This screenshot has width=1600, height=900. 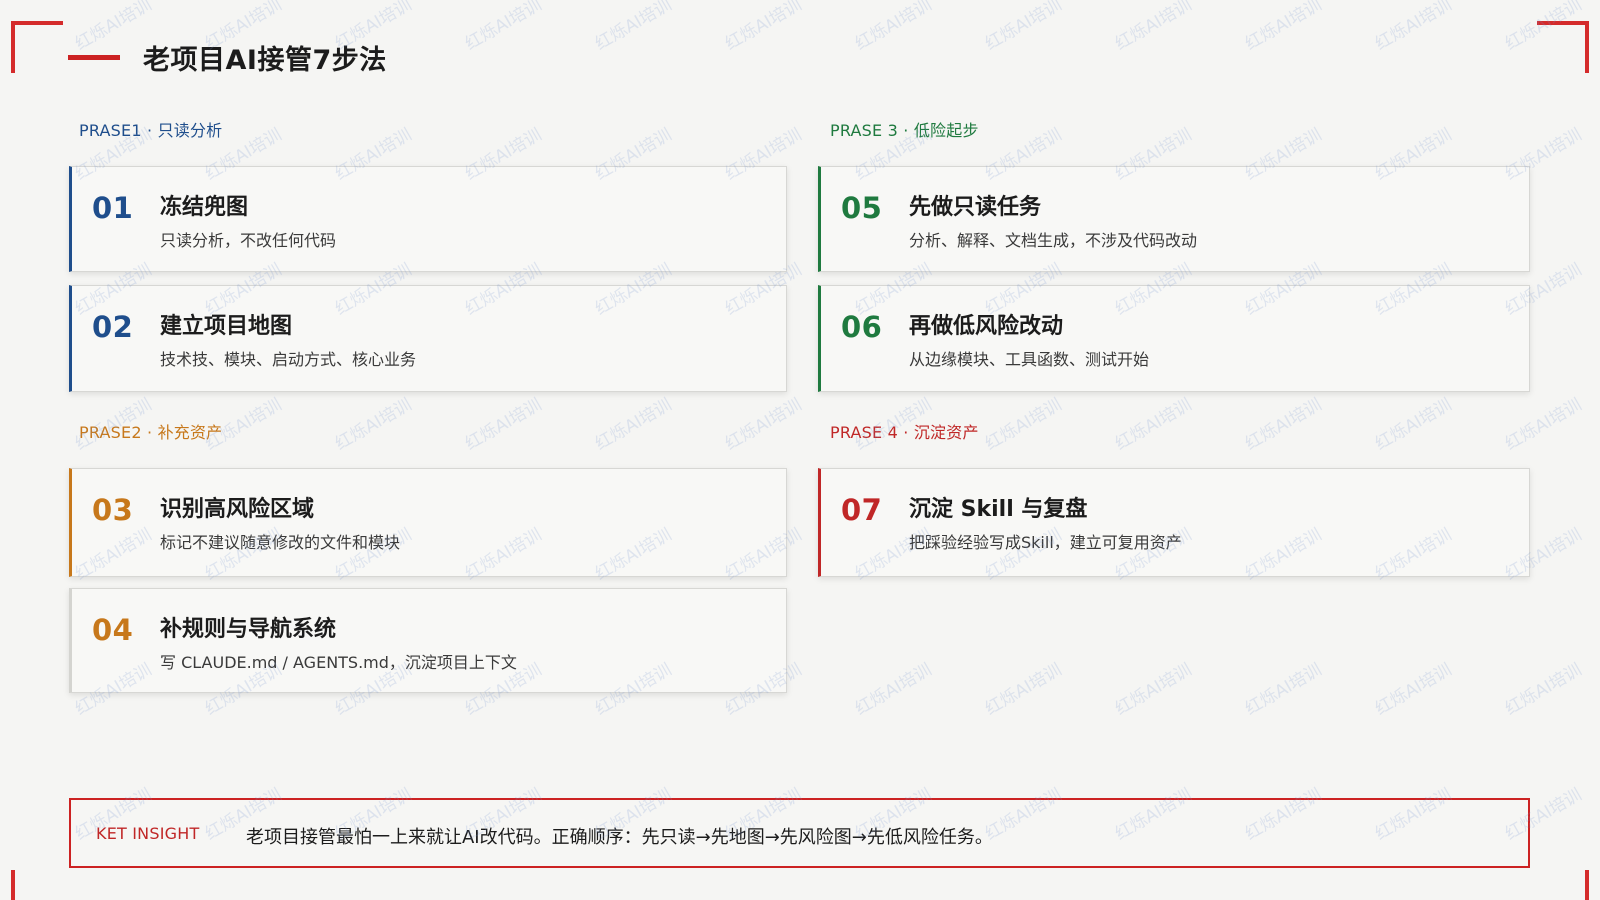 I want to click on step-card-02: 02 建立项目地图 技术技、模块、启动方式、核心业务, so click(x=428, y=338).